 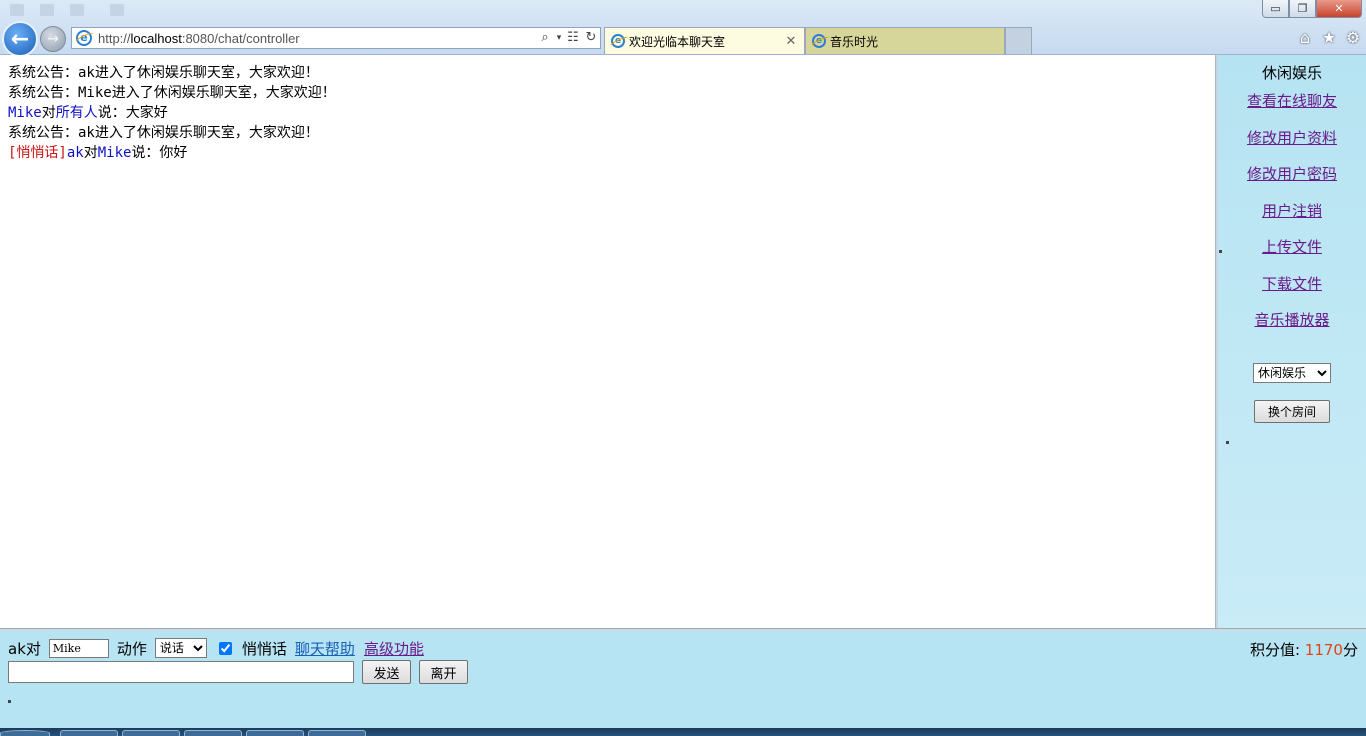 What do you see at coordinates (37, 153) in the screenshot?
I see `message-segment: [悄悄话]` at bounding box center [37, 153].